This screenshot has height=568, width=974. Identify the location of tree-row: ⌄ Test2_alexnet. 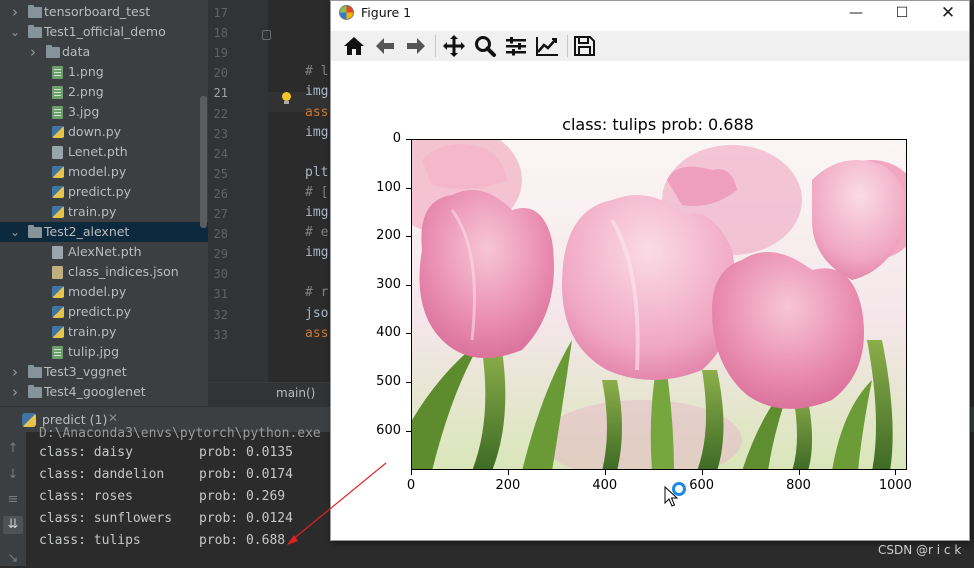
(104, 232).